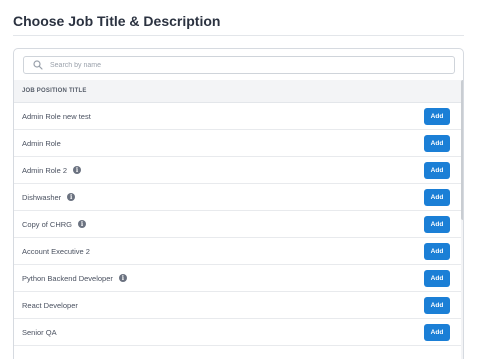 The image size is (477, 359). What do you see at coordinates (39, 332) in the screenshot?
I see `job-title-label: Senior QA` at bounding box center [39, 332].